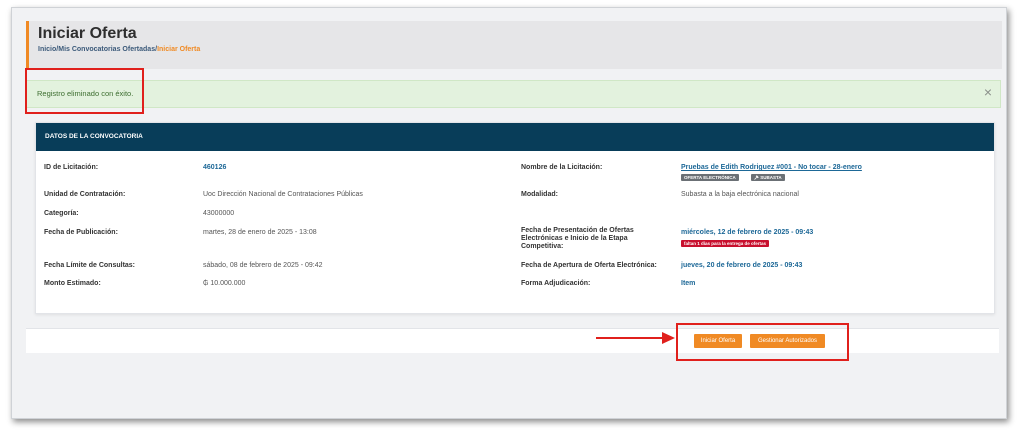  I want to click on field-value-consultas: sábado, 08 de febrero de 2025 - 09:42, so click(263, 265).